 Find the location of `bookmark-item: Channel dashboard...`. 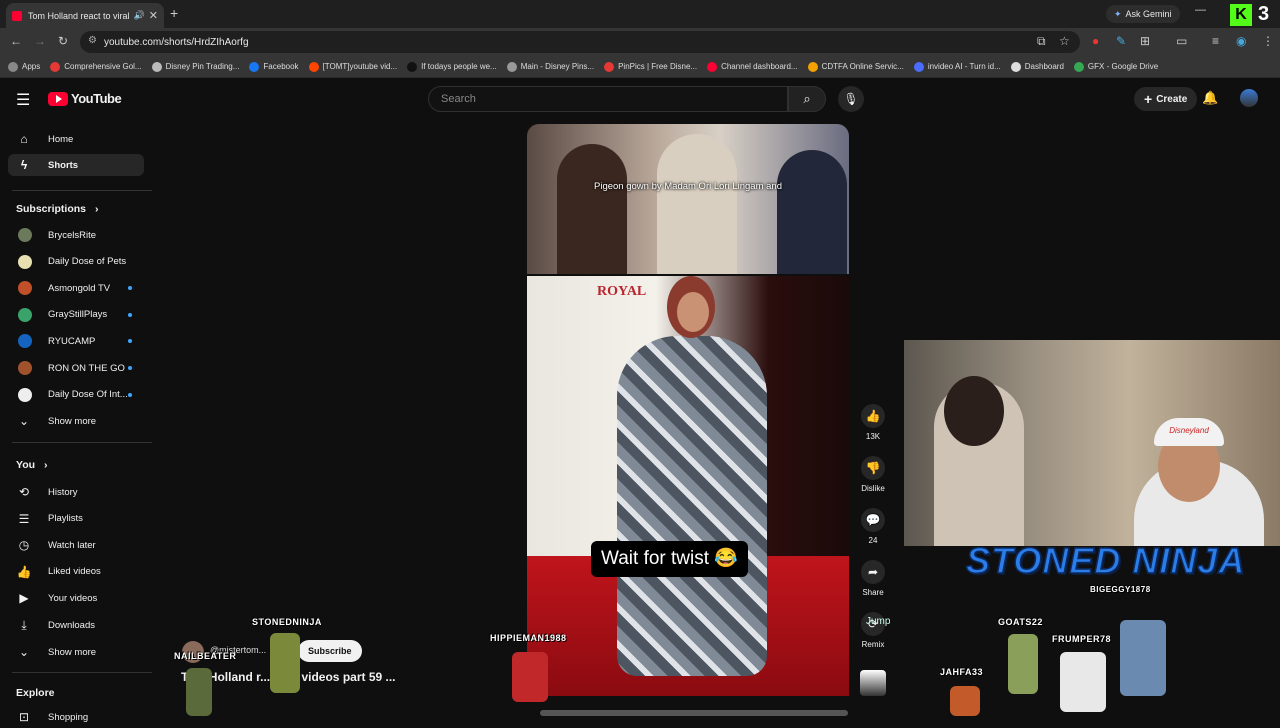

bookmark-item: Channel dashboard... is located at coordinates (752, 66).